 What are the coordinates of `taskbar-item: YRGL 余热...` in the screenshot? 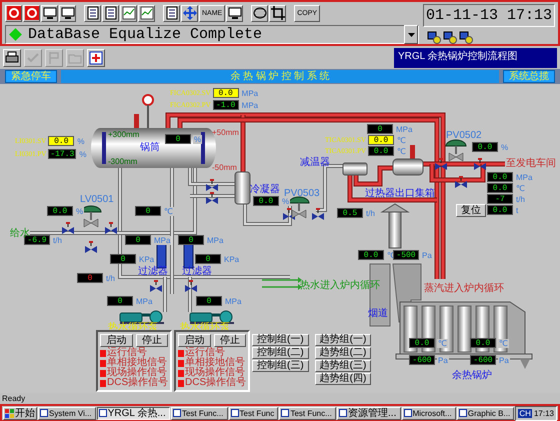 It's located at (133, 413).